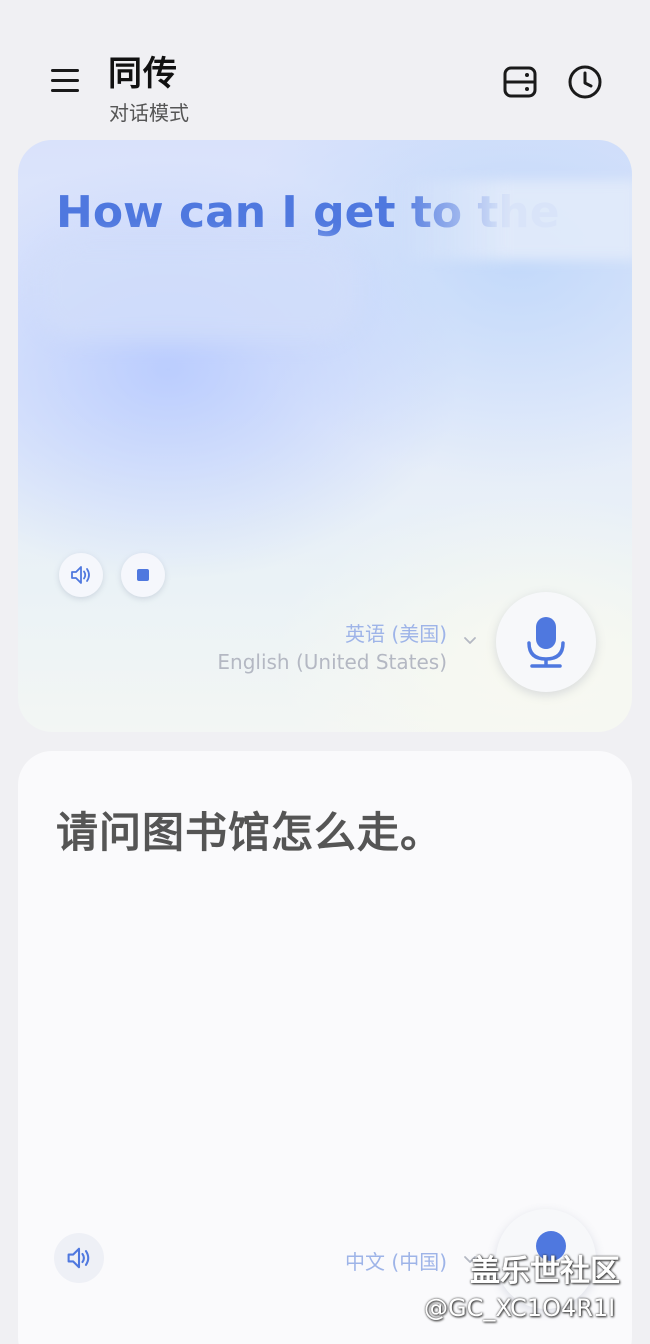 The image size is (650, 1344). What do you see at coordinates (149, 113) in the screenshot?
I see `mode-subtitle: 对话模式` at bounding box center [149, 113].